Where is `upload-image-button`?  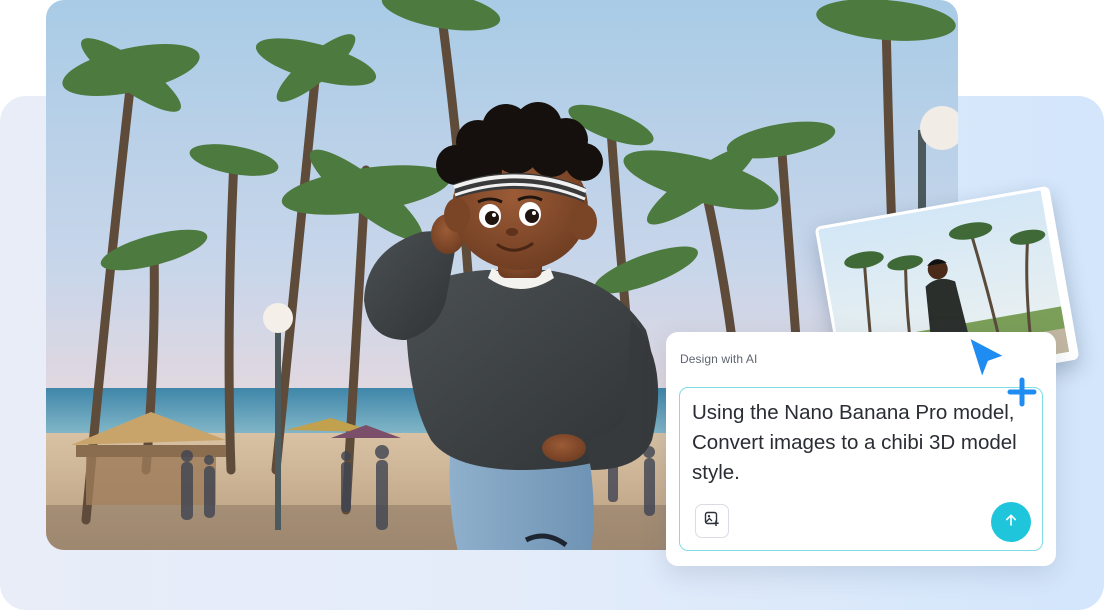
upload-image-button is located at coordinates (712, 521).